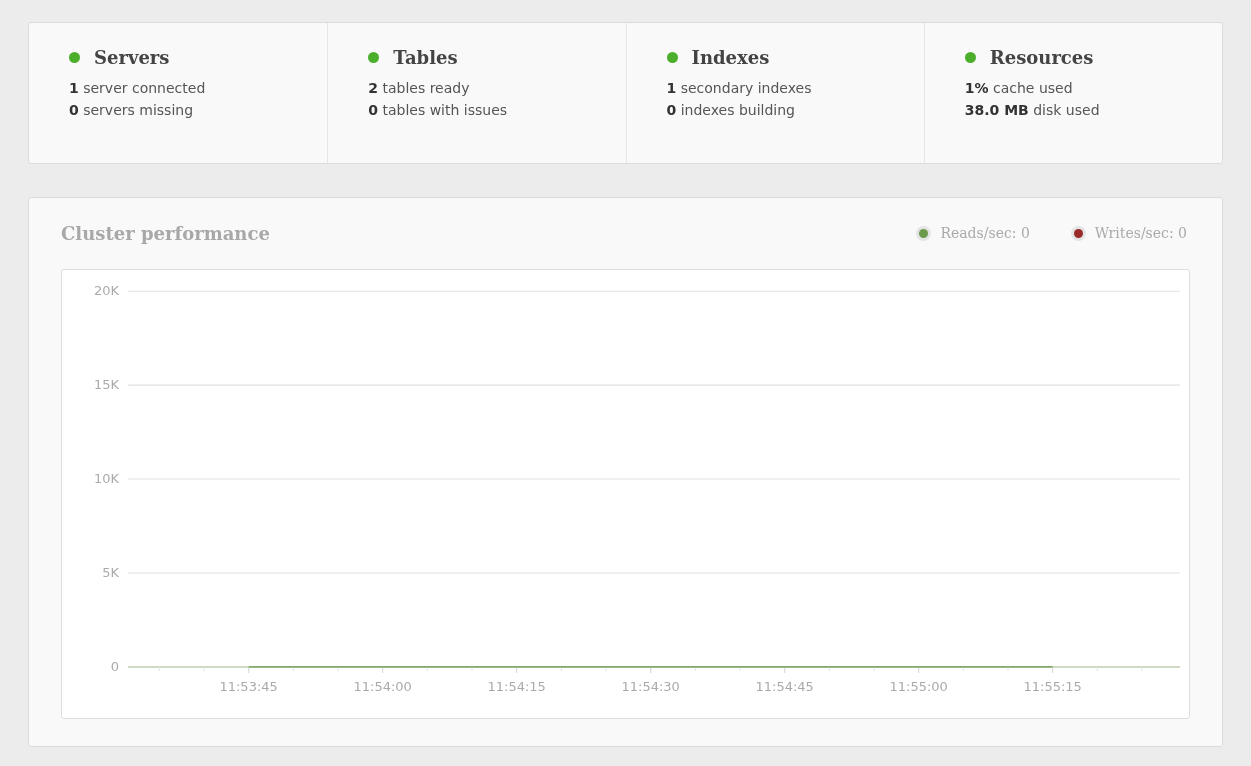 This screenshot has width=1251, height=766. What do you see at coordinates (111, 572) in the screenshot?
I see `y-tick-label: 5K` at bounding box center [111, 572].